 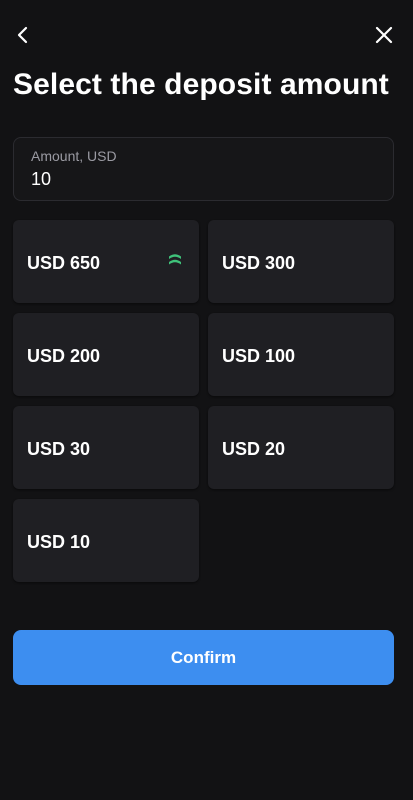 What do you see at coordinates (301, 354) in the screenshot?
I see `amount-option-100: USD 100` at bounding box center [301, 354].